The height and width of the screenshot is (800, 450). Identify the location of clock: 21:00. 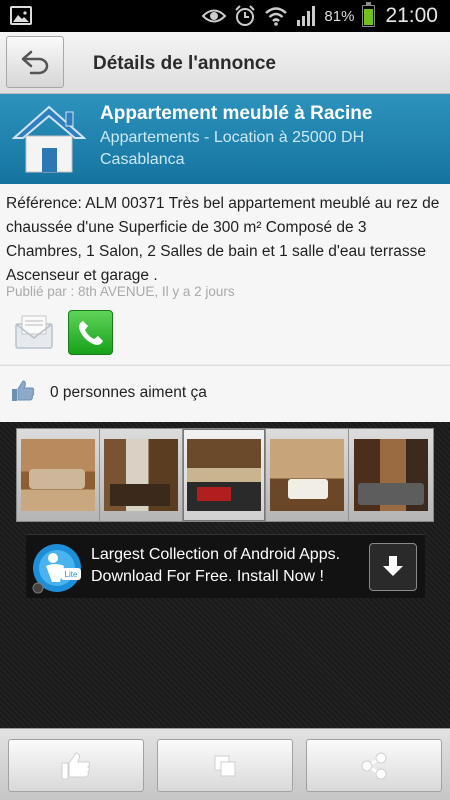
(411, 15).